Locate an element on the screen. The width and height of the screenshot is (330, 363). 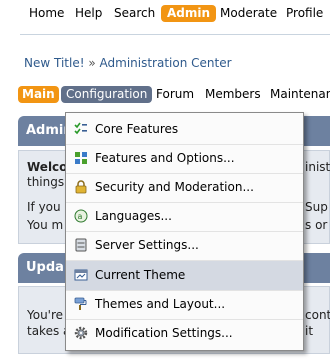
menu-item-label: Core Features is located at coordinates (137, 129).